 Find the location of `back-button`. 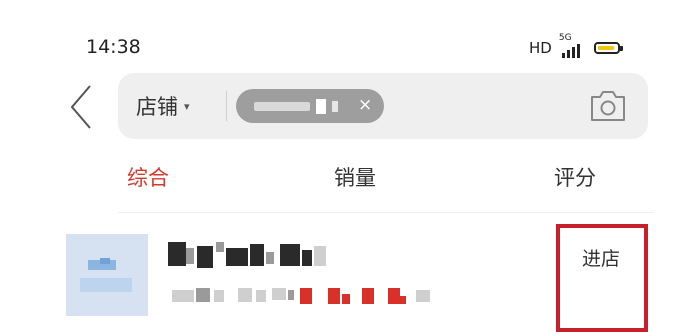

back-button is located at coordinates (83, 107).